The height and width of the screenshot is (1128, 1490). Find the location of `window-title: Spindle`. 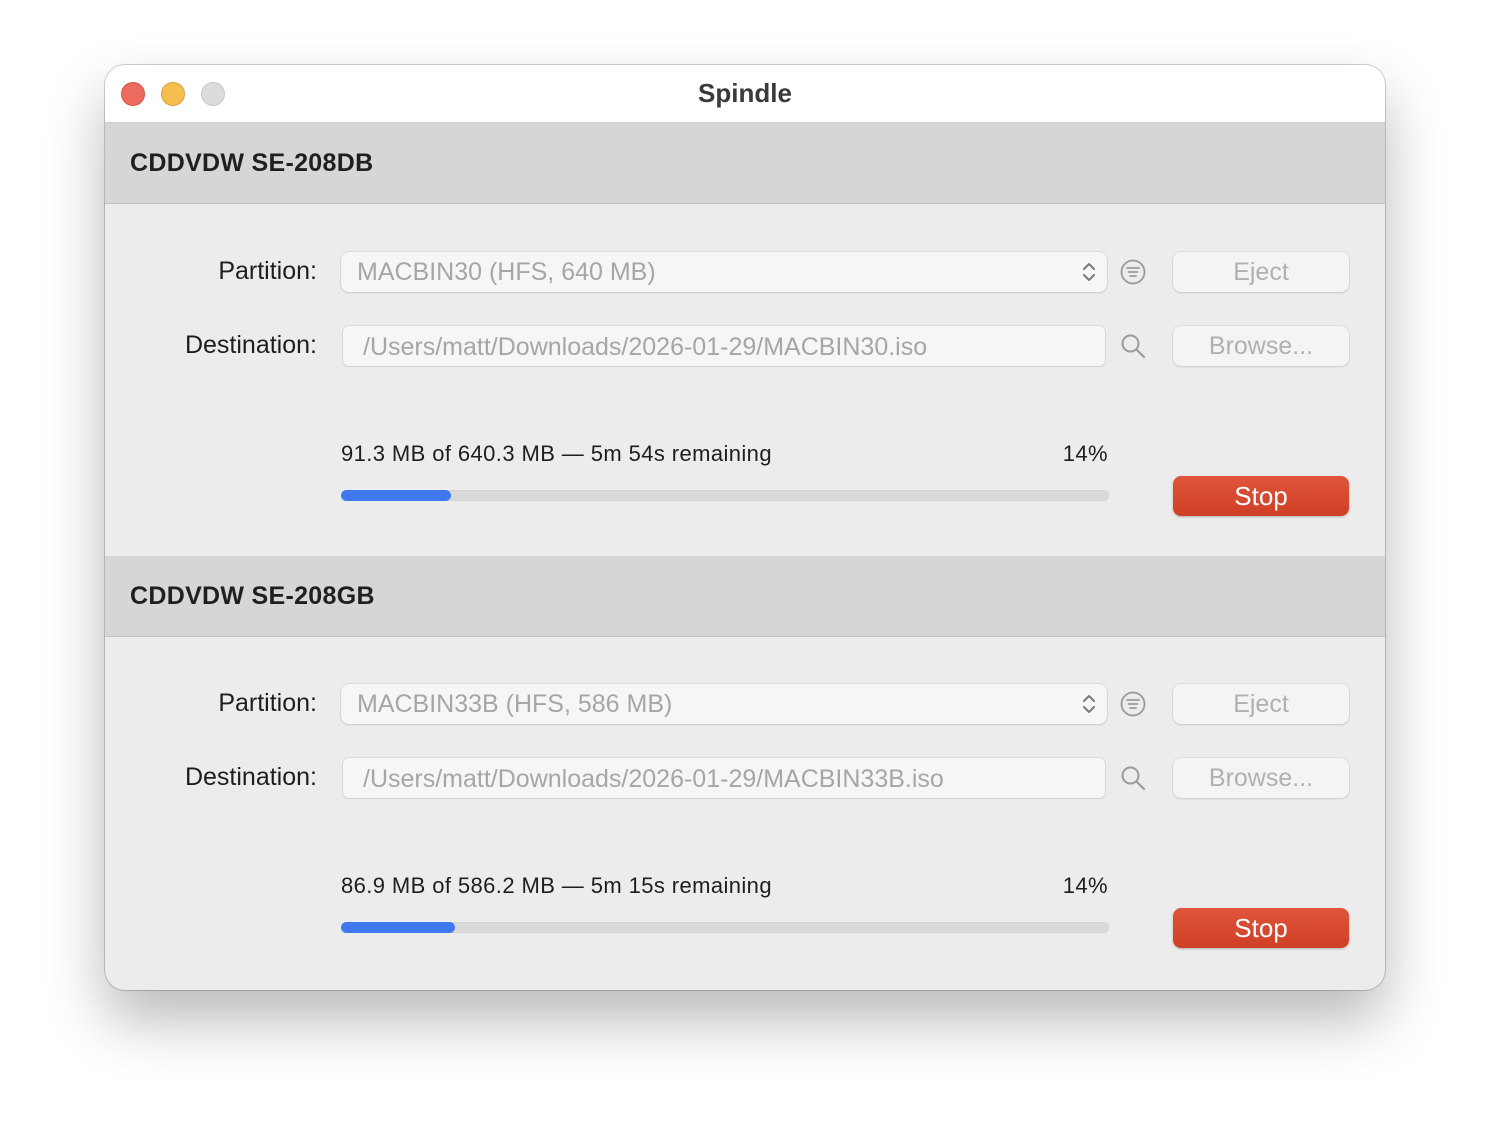

window-title: Spindle is located at coordinates (745, 93).